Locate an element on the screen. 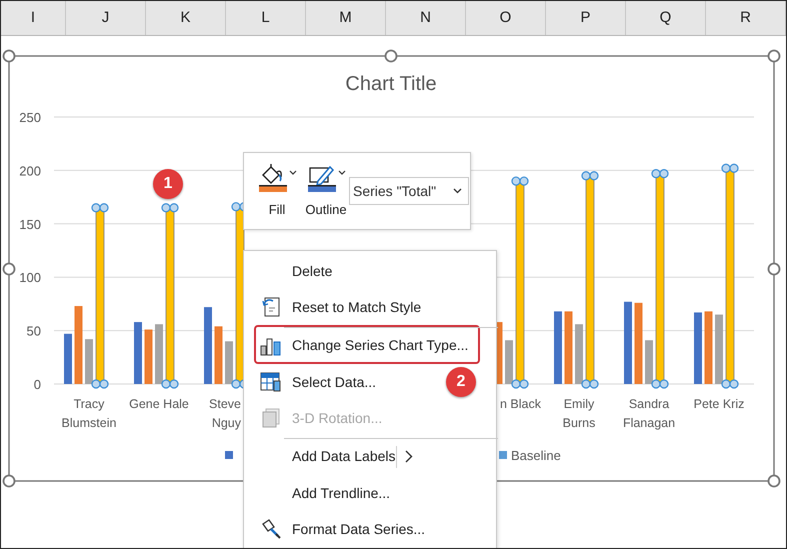  legend-item: Baseline is located at coordinates (530, 455).